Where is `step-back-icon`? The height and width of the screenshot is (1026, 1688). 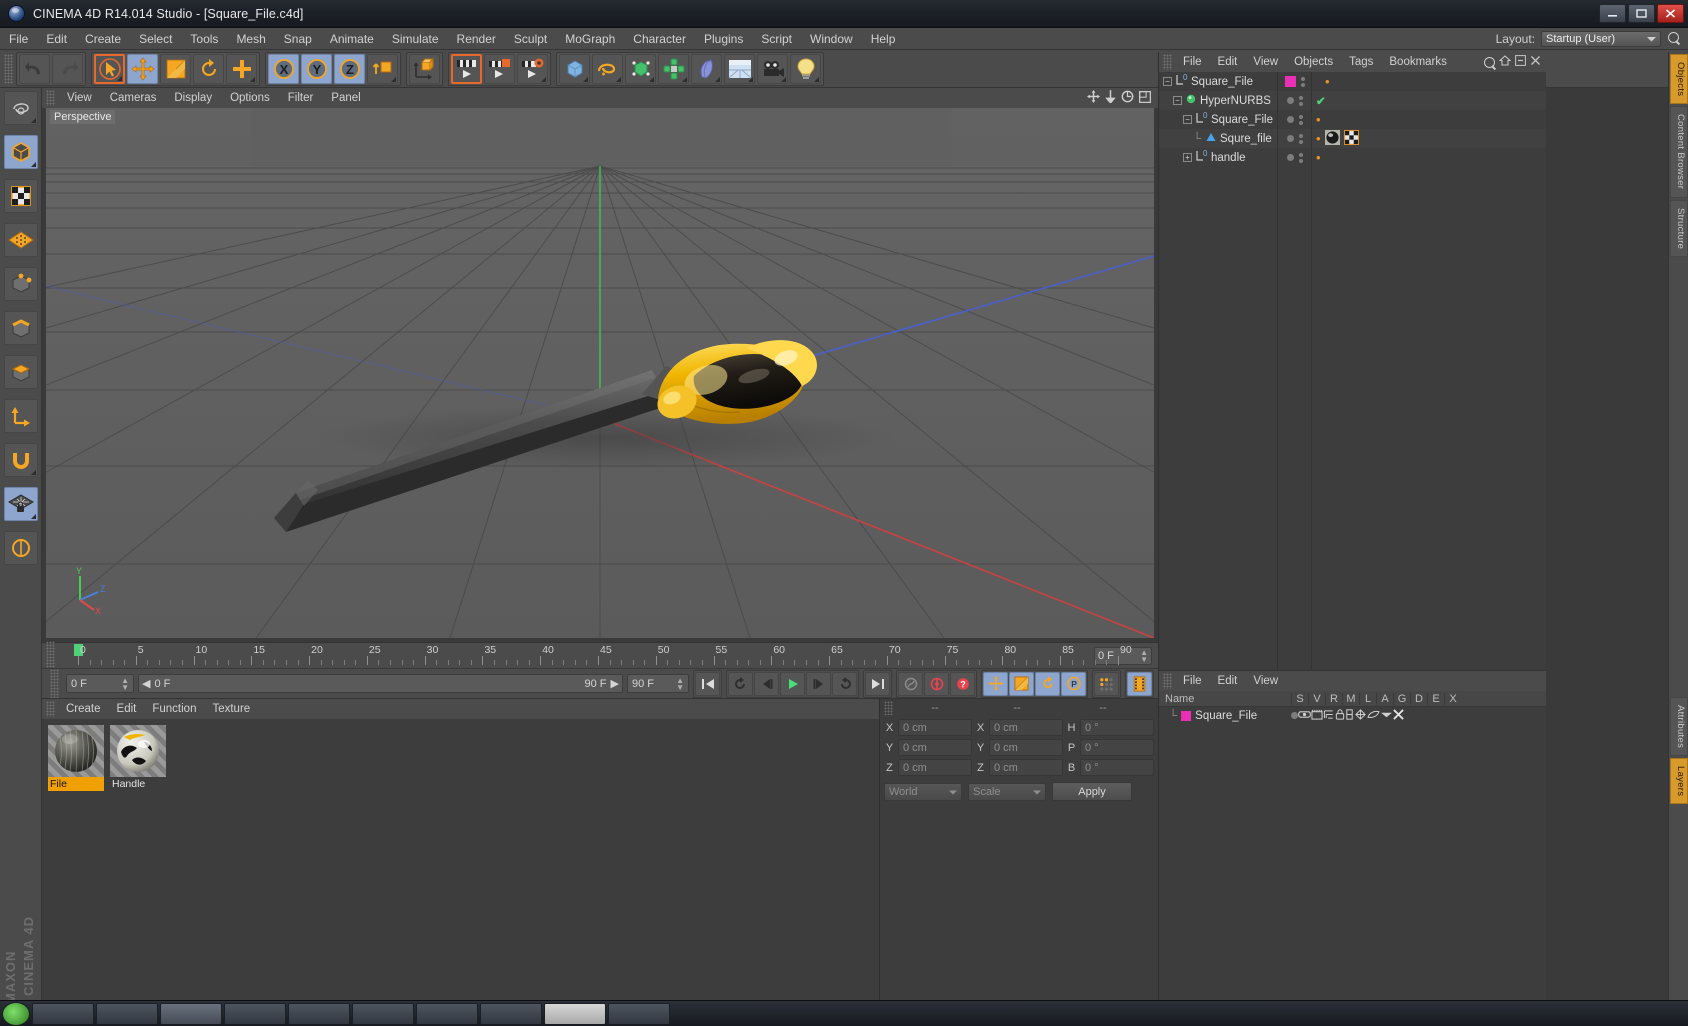
step-back-icon is located at coordinates (766, 683).